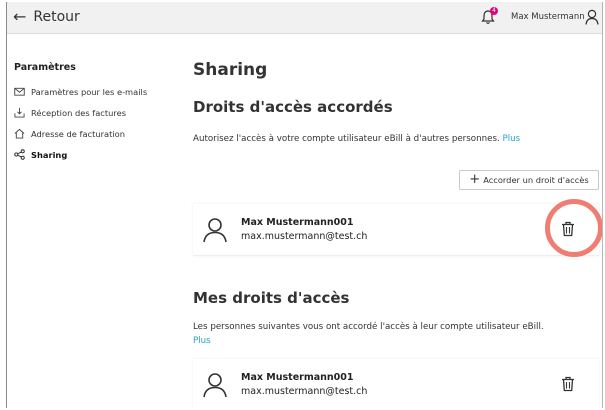  I want to click on envelope-icon, so click(19, 91).